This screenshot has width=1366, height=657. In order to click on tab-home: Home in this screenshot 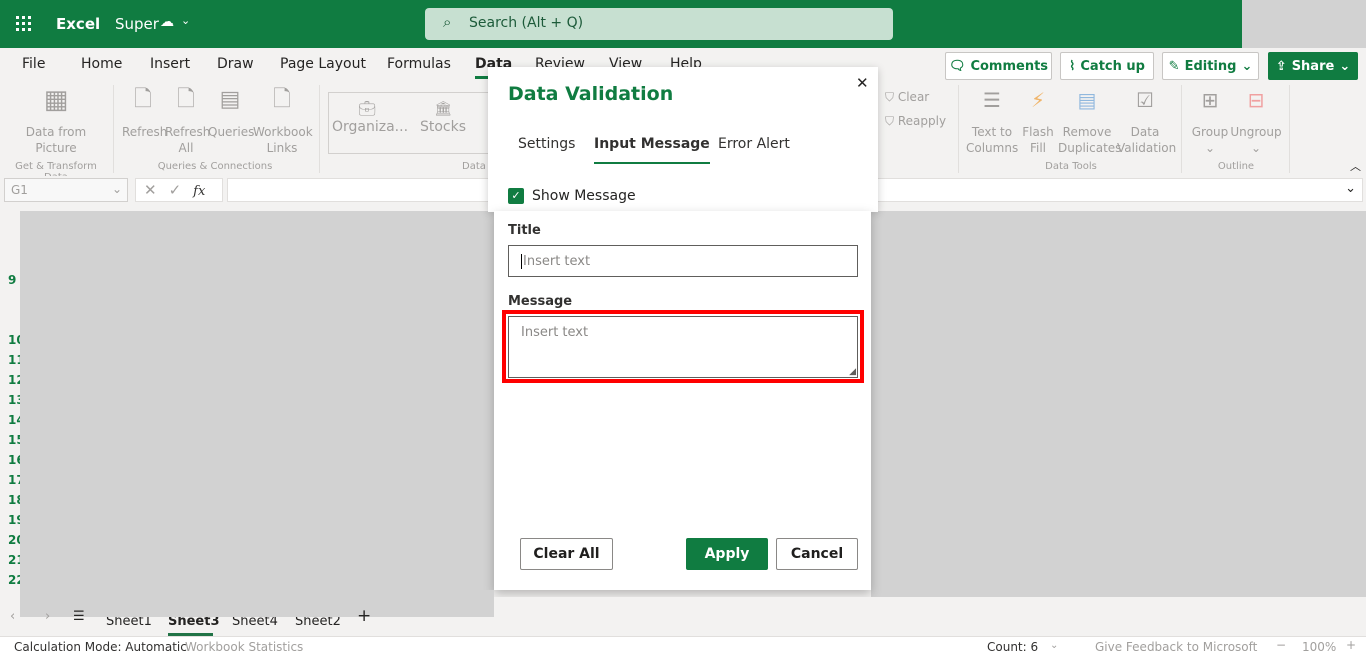, I will do `click(101, 64)`.